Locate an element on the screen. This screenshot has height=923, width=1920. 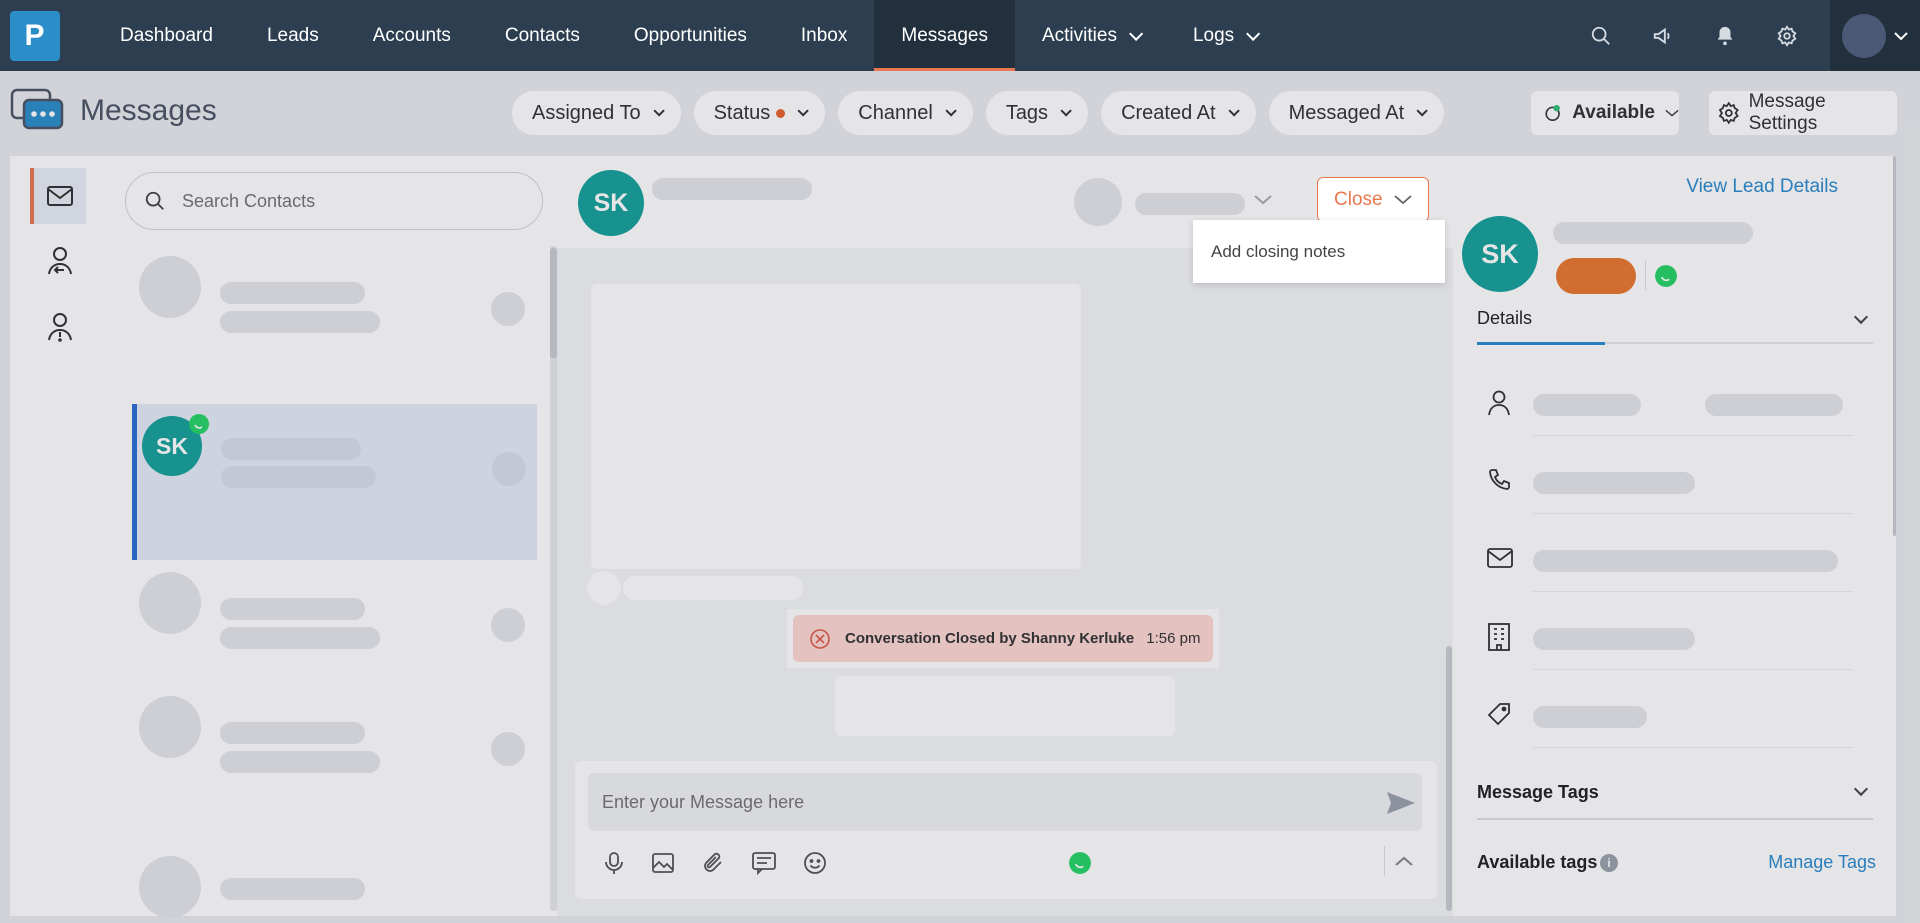
composer-toolbar is located at coordinates (715, 863).